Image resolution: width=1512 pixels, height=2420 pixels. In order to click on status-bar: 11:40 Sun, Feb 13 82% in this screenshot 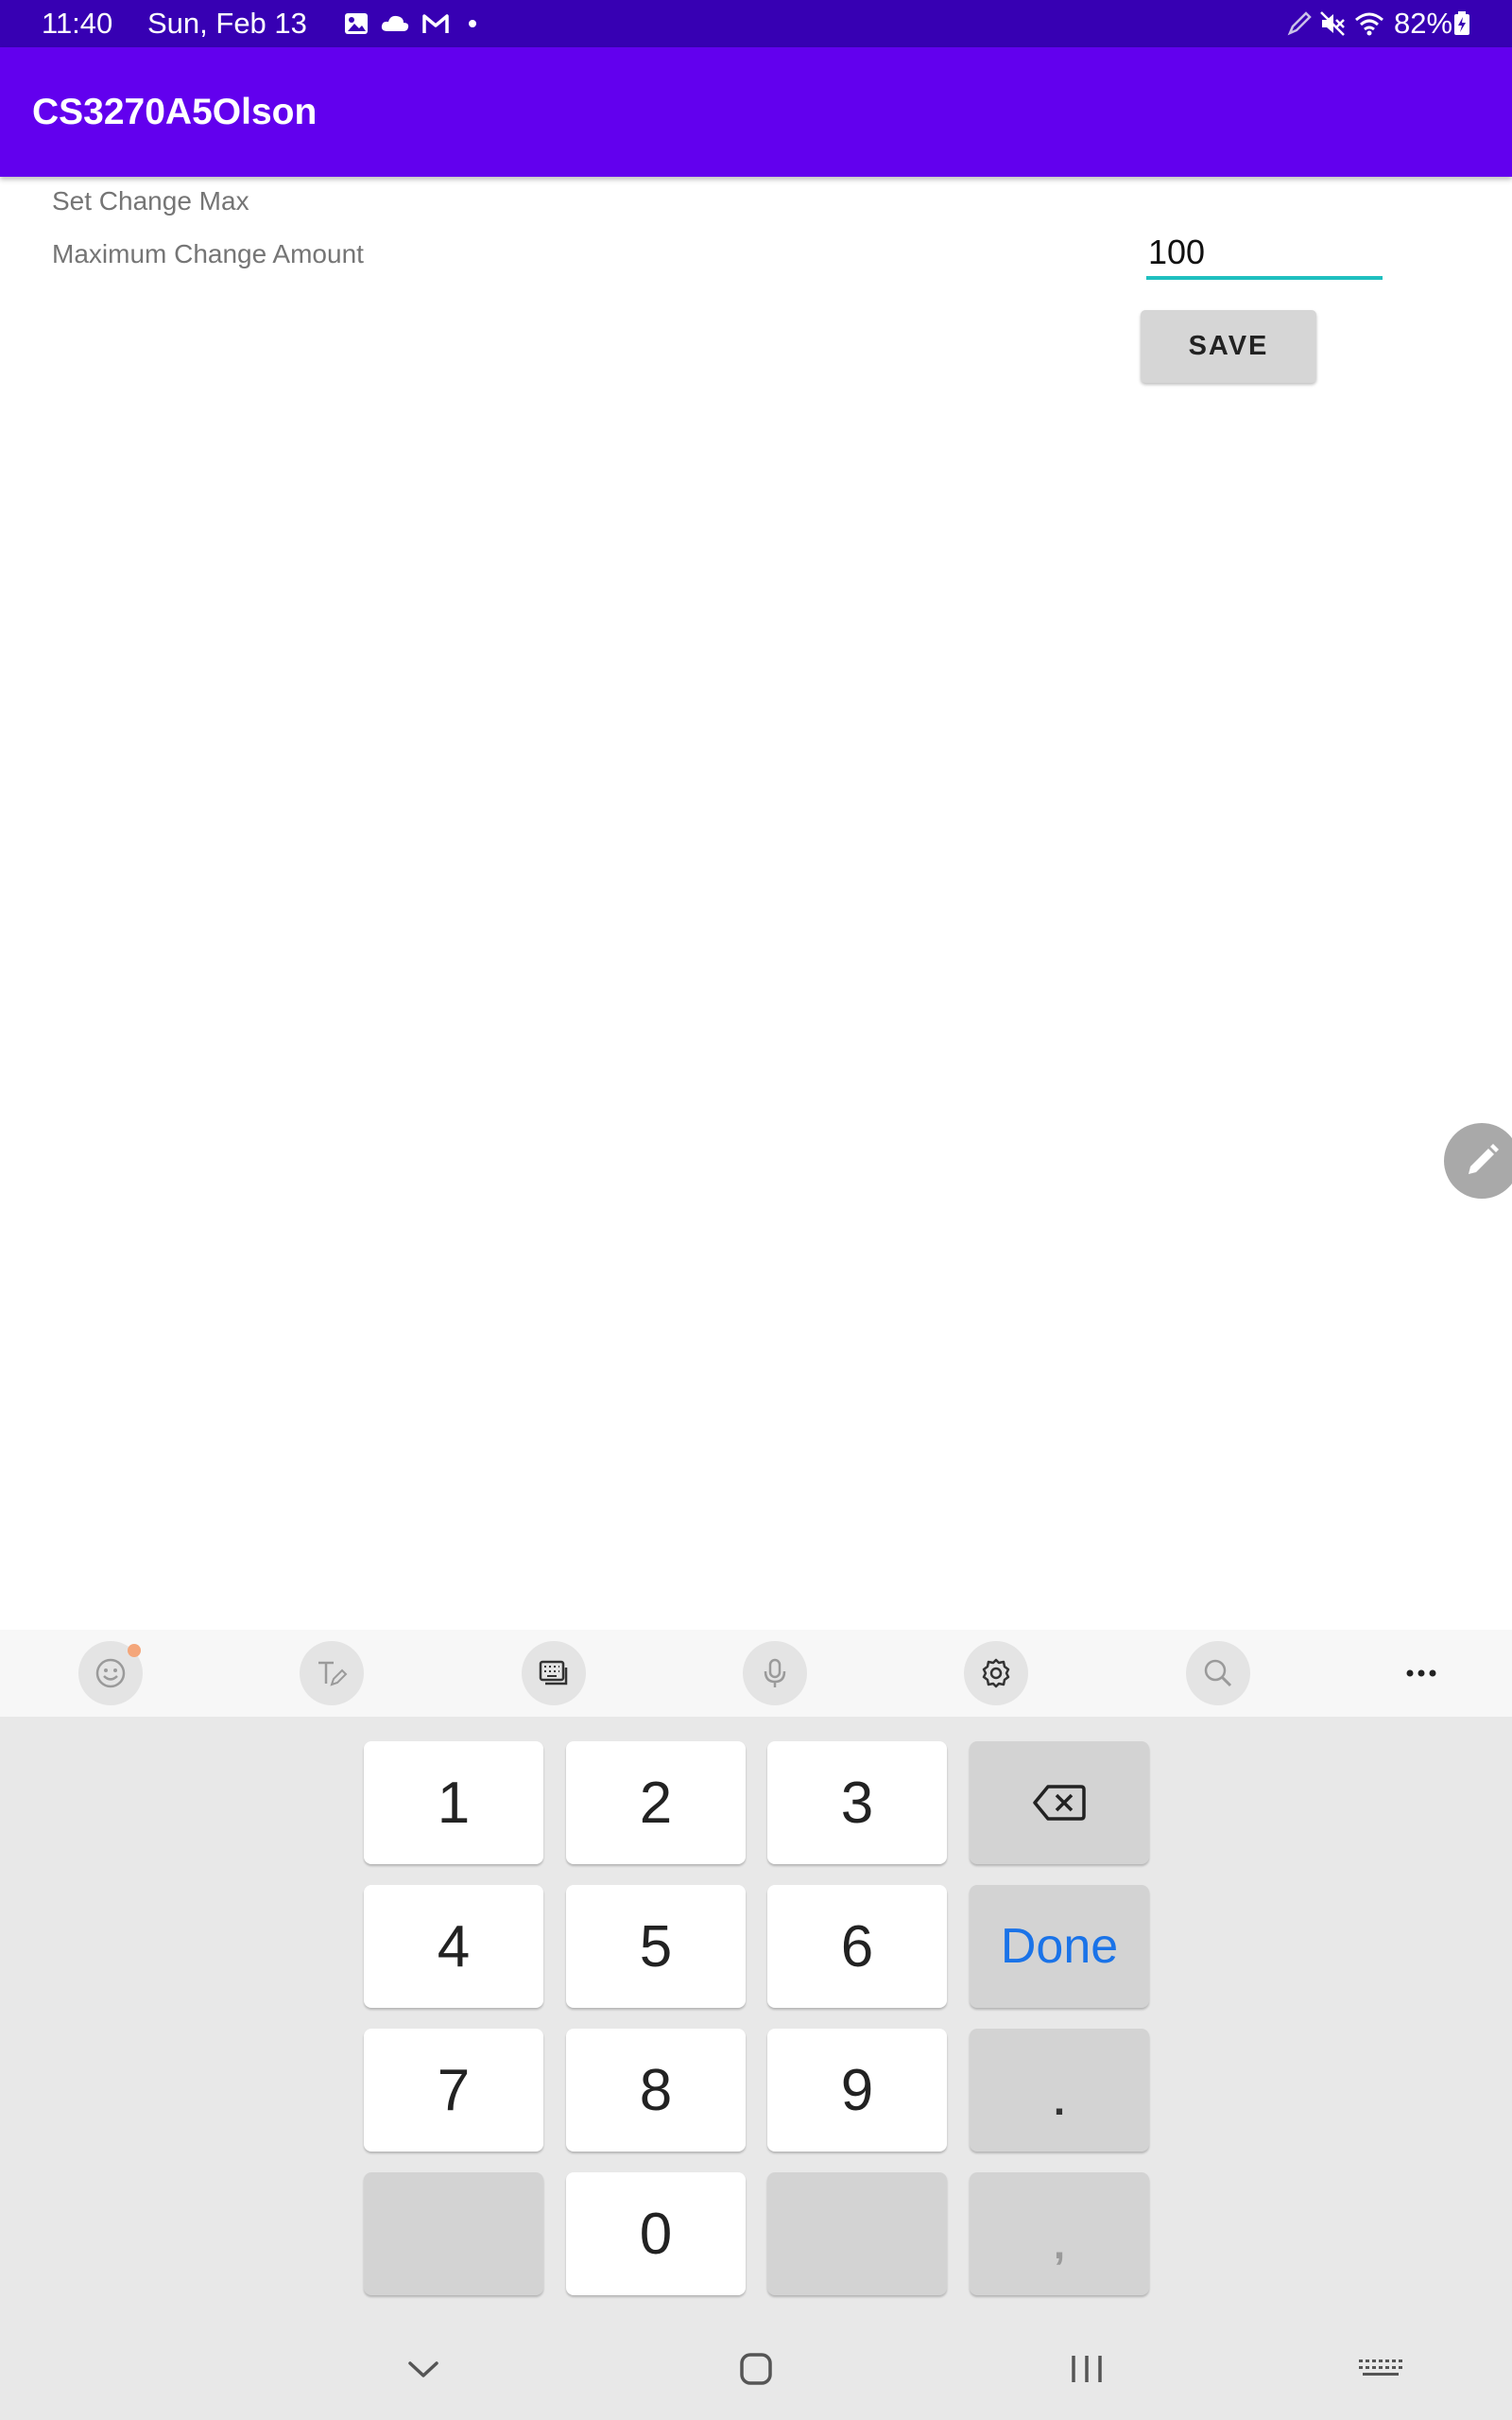, I will do `click(756, 24)`.